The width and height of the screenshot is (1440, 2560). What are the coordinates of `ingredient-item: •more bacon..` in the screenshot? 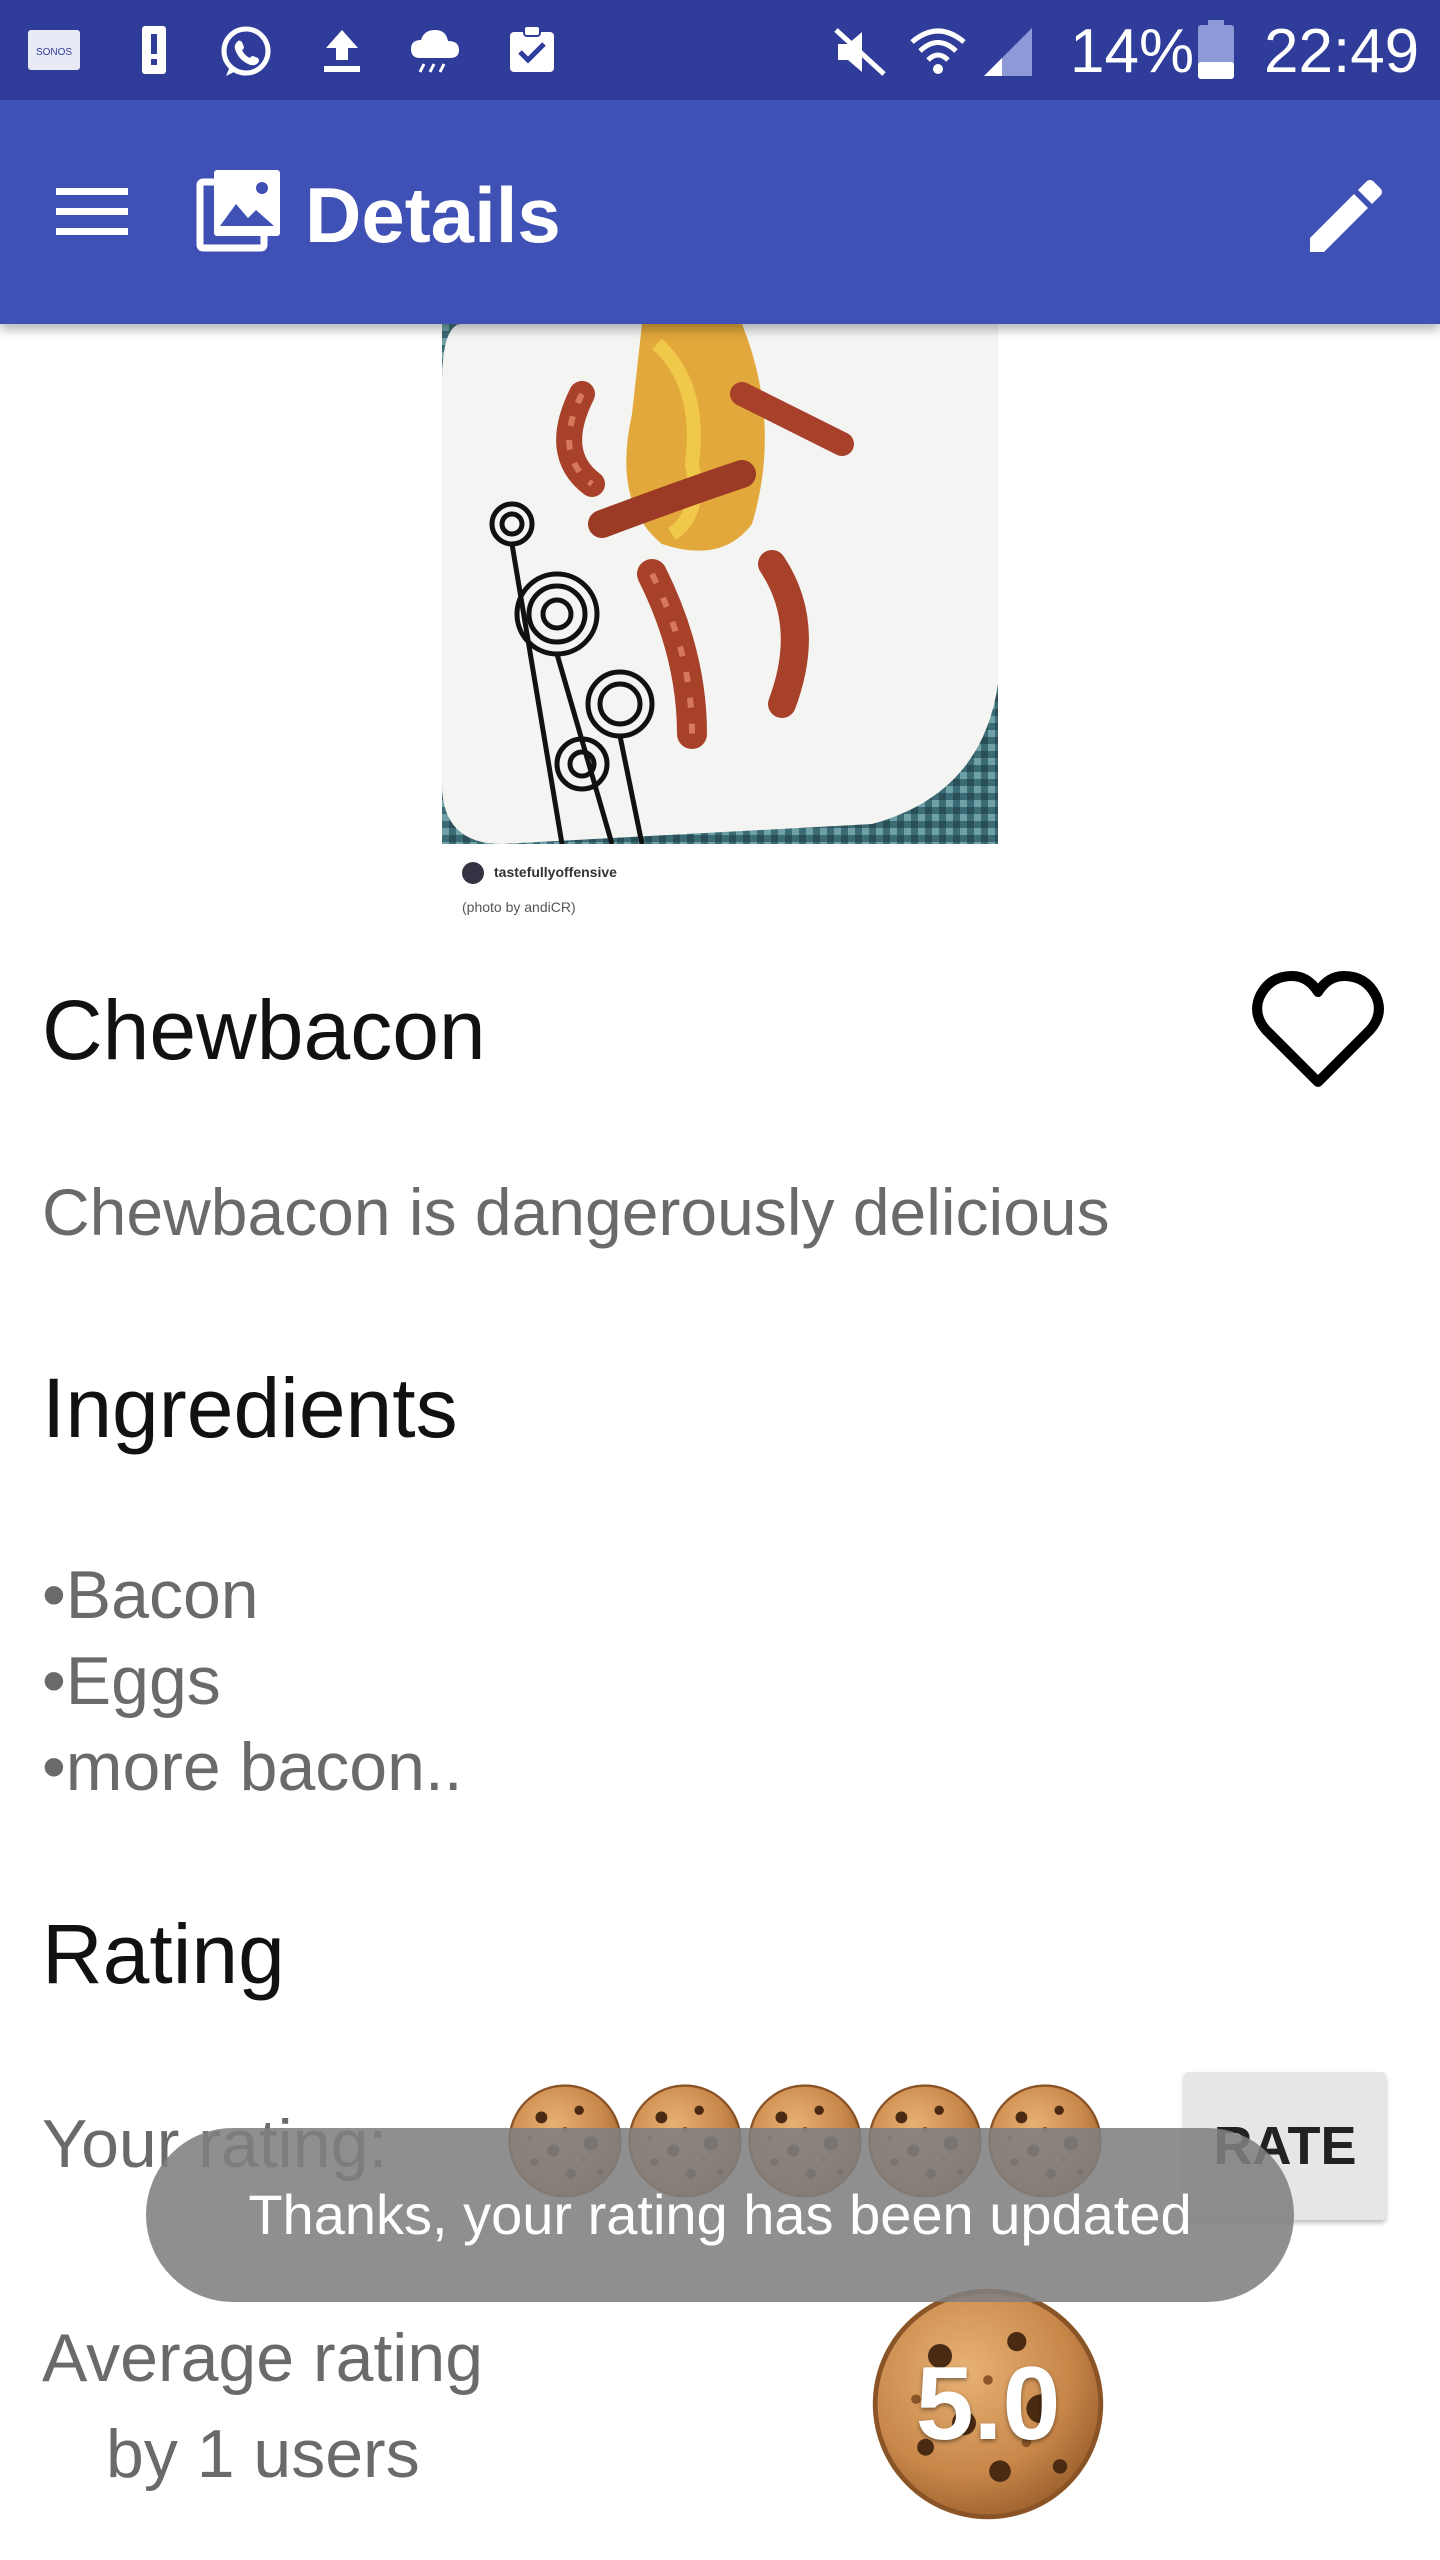 It's located at (252, 1767).